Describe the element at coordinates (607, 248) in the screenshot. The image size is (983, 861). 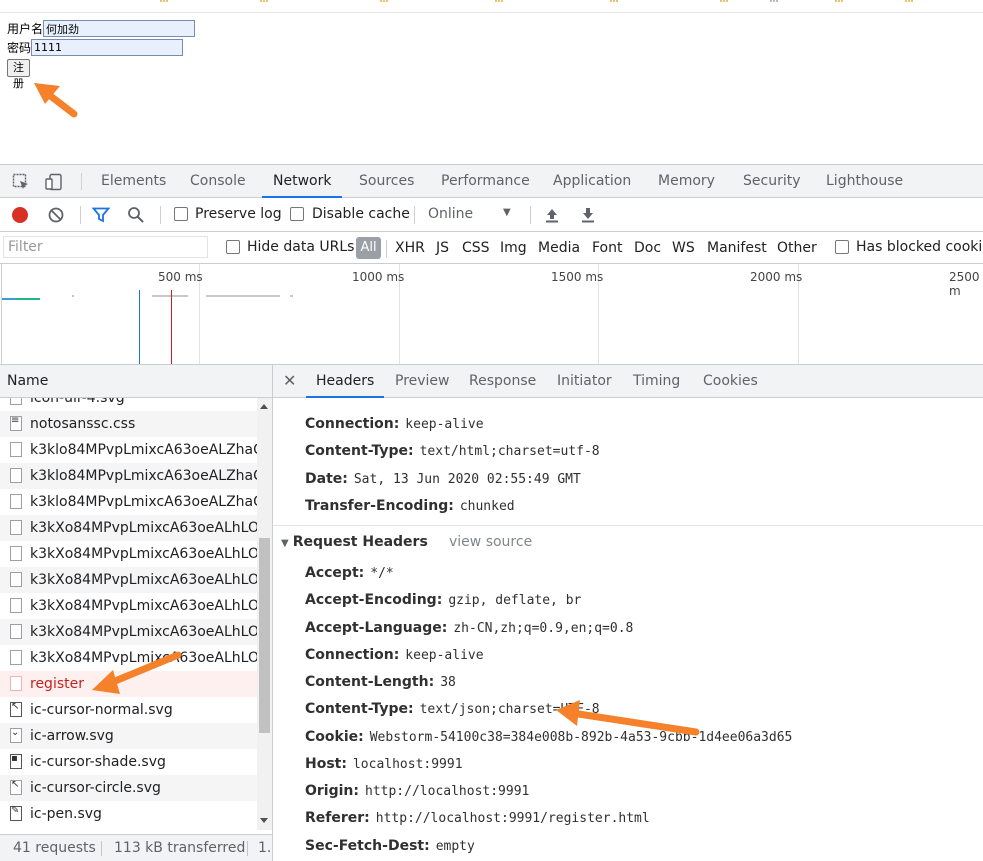
I see `type-filter-font: Font` at that location.